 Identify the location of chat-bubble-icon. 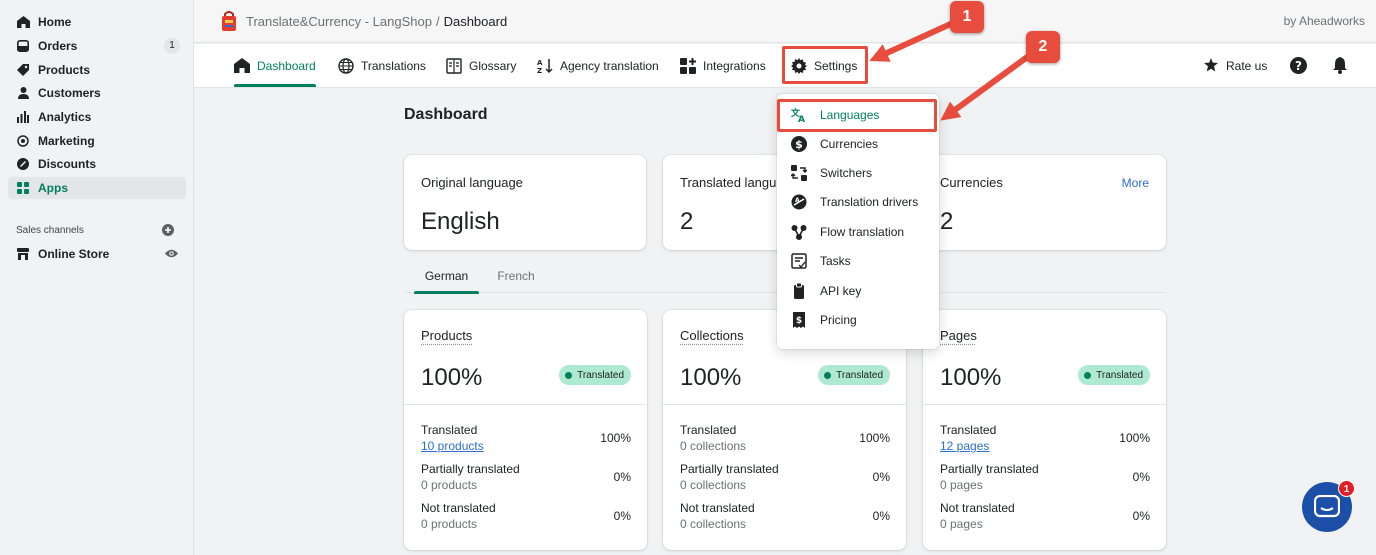
(1327, 506).